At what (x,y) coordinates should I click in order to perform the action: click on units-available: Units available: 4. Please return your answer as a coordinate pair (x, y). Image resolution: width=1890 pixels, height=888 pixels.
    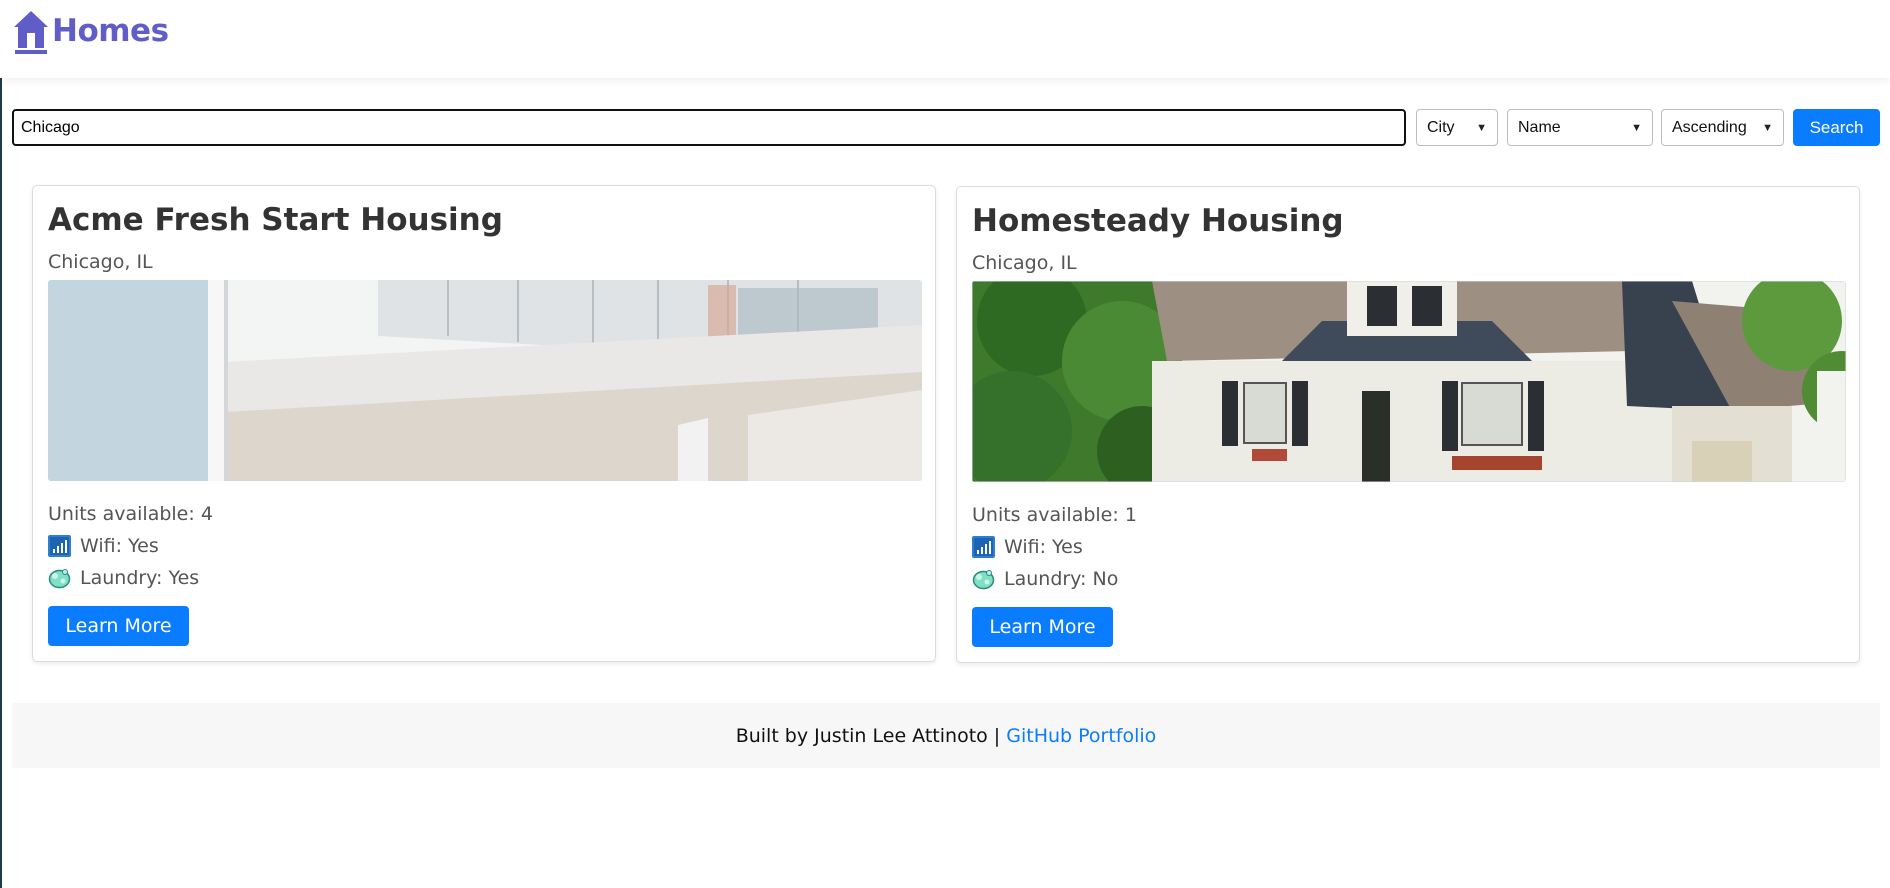
    Looking at the image, I should click on (130, 514).